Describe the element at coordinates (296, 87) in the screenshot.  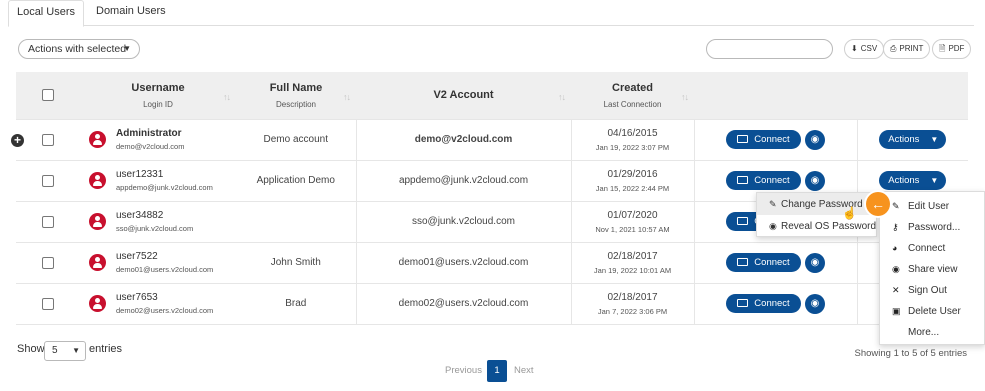
I see `full-name-header-label: Full Name` at that location.